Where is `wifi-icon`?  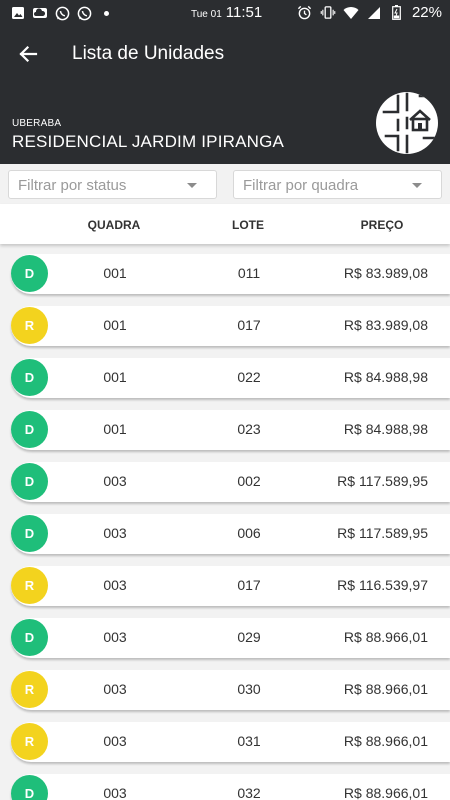 wifi-icon is located at coordinates (351, 13).